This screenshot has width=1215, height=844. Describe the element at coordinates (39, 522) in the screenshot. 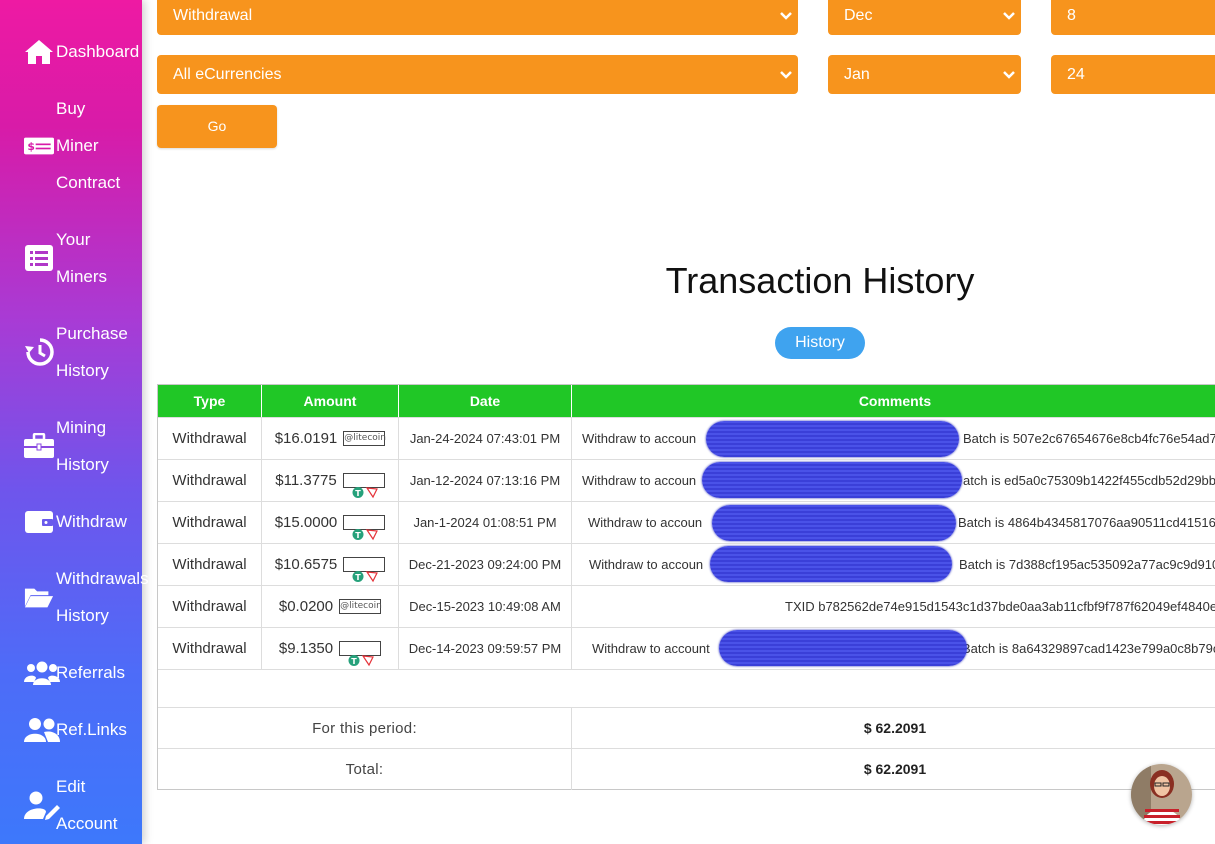

I see `wallet-icon` at that location.